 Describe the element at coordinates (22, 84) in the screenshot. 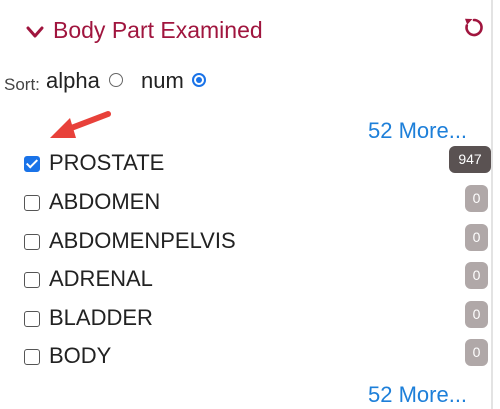

I see `sort-label: Sort:` at that location.